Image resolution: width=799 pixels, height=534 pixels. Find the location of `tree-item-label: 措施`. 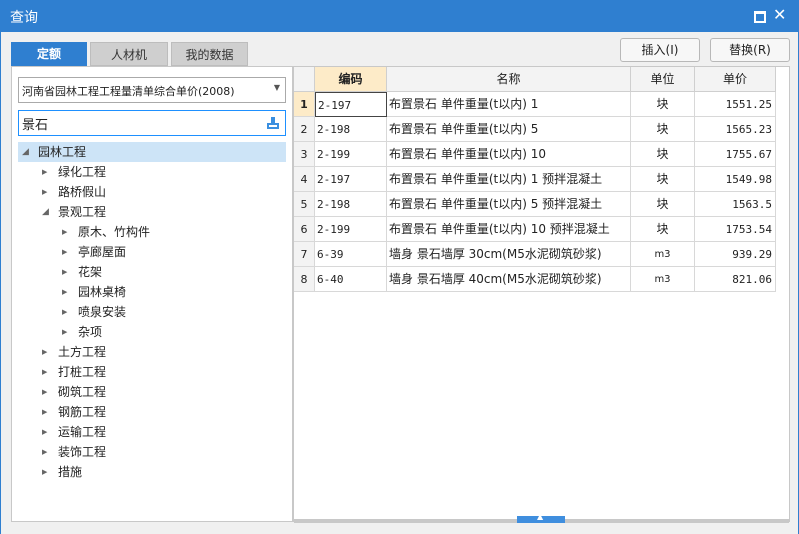

tree-item-label: 措施 is located at coordinates (70, 472).